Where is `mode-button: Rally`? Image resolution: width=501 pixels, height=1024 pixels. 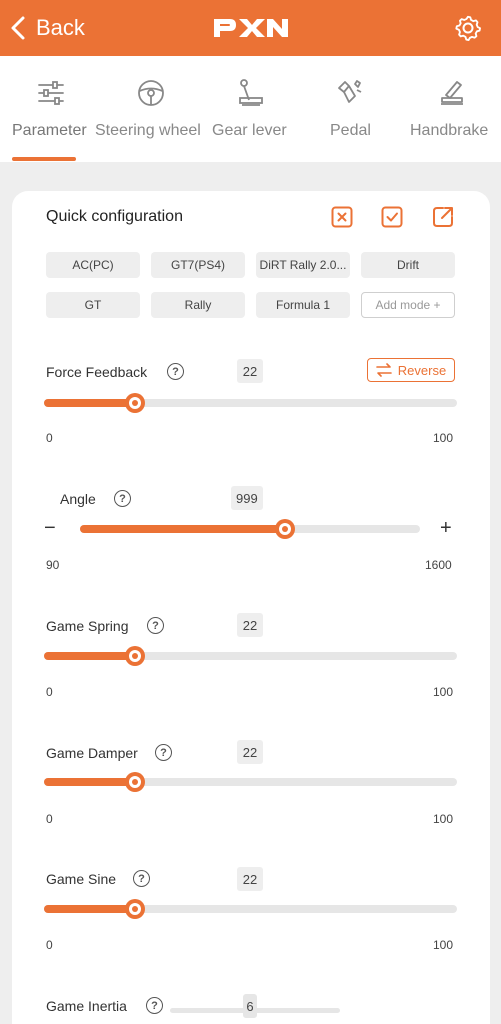
mode-button: Rally is located at coordinates (198, 305).